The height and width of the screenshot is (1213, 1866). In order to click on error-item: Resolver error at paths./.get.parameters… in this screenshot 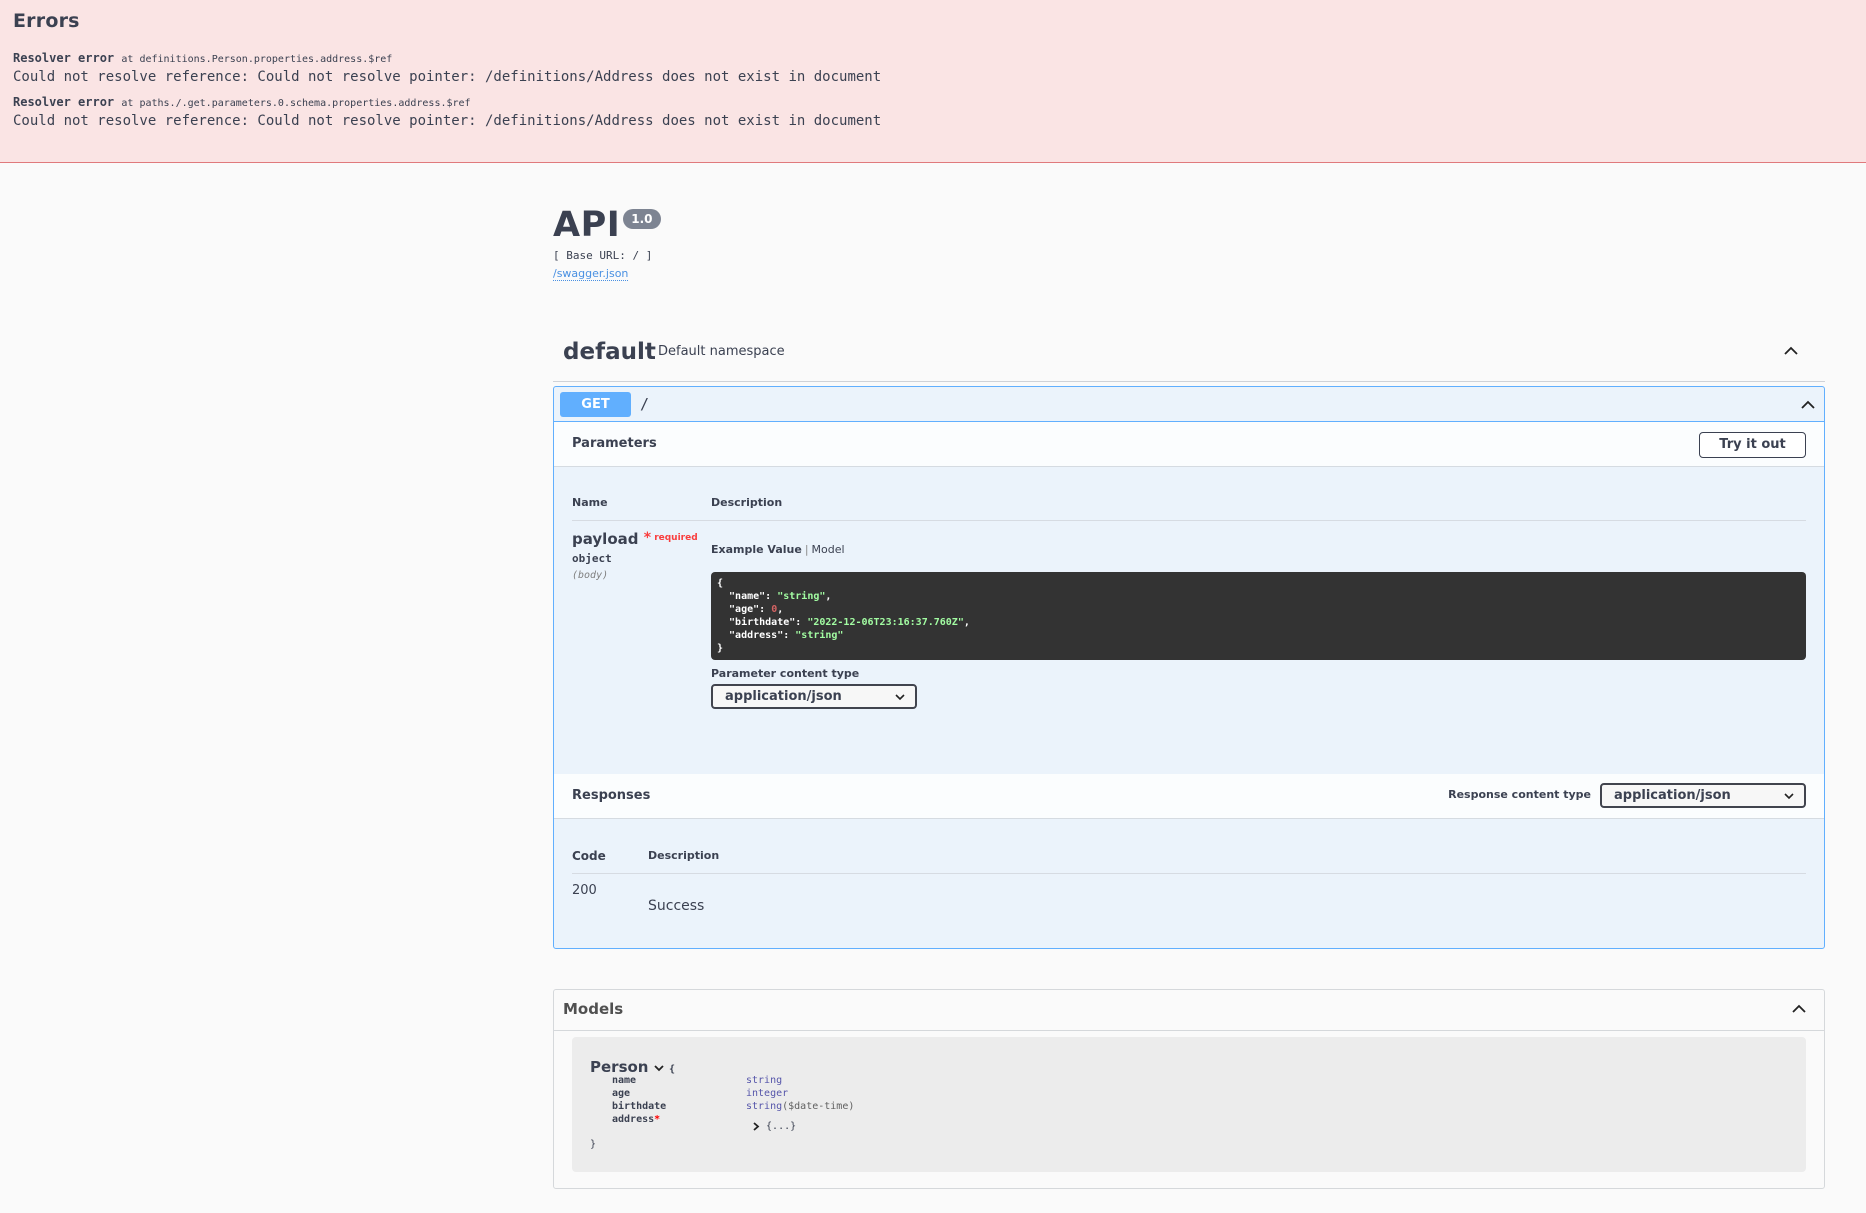, I will do `click(933, 112)`.